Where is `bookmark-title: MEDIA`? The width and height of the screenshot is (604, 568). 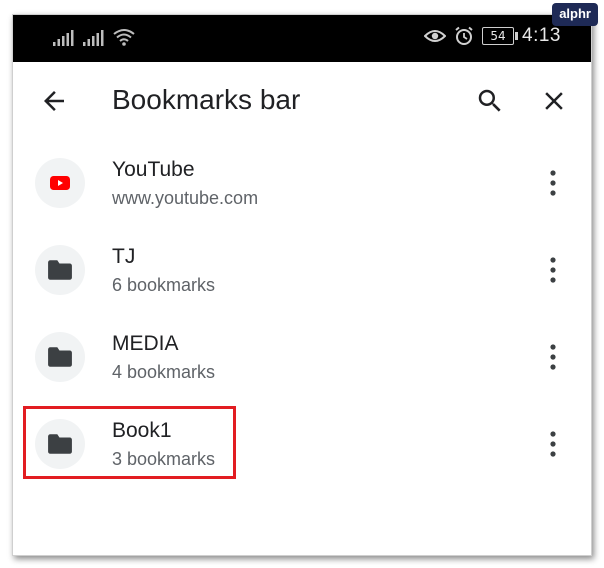
bookmark-title: MEDIA is located at coordinates (145, 343).